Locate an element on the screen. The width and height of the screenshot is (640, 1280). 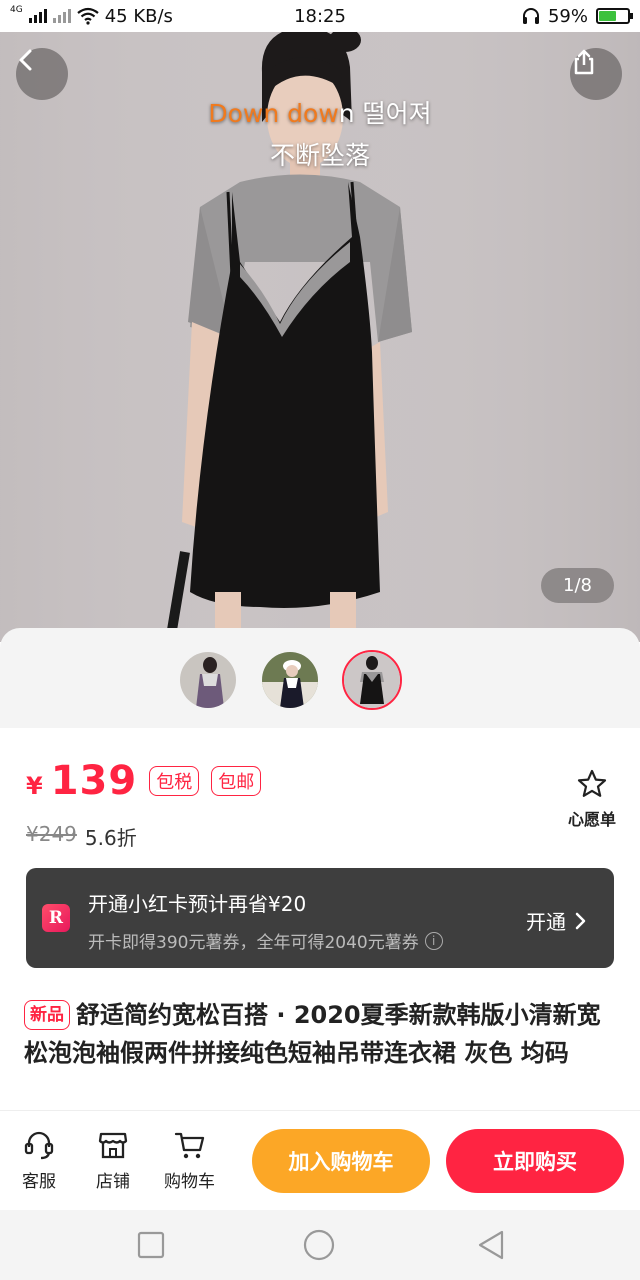
thumbnail-1-image is located at coordinates (208, 680).